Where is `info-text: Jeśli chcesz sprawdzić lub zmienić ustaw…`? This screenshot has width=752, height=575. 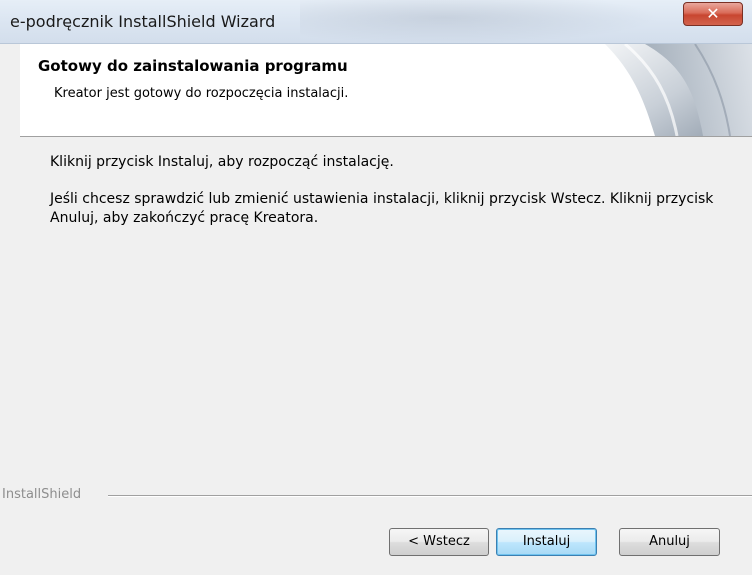
info-text: Jeśli chcesz sprawdzić lub zmienić ustaw… is located at coordinates (382, 208).